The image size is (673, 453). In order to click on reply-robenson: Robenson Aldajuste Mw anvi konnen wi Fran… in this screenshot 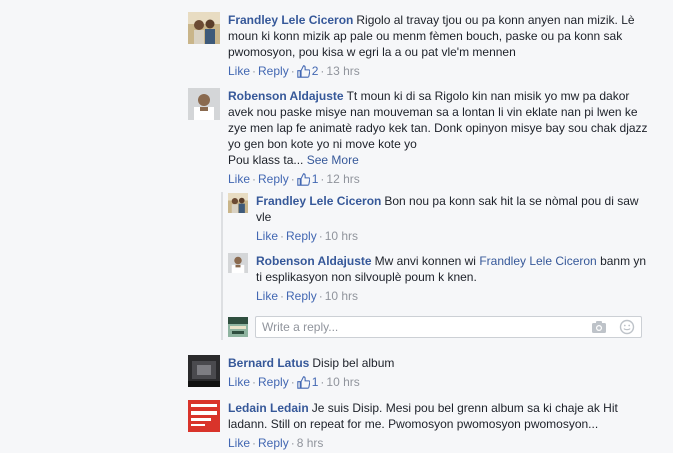, I will do `click(438, 279)`.